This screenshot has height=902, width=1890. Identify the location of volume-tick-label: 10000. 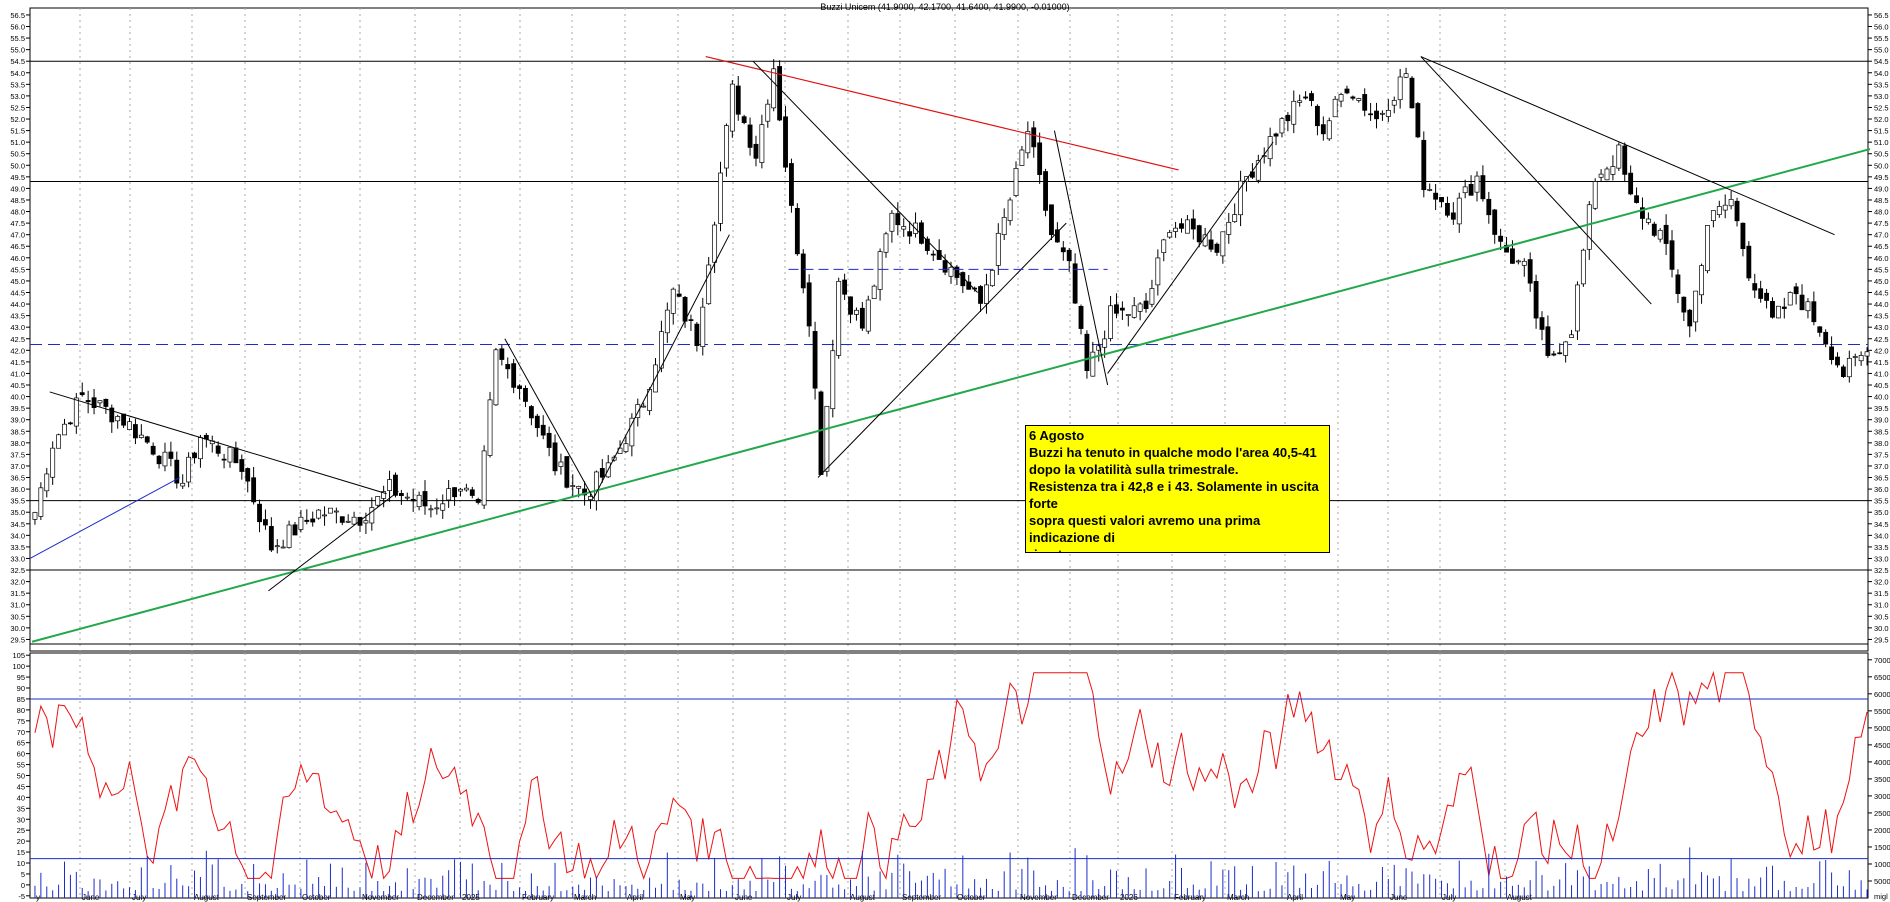
(1882, 864).